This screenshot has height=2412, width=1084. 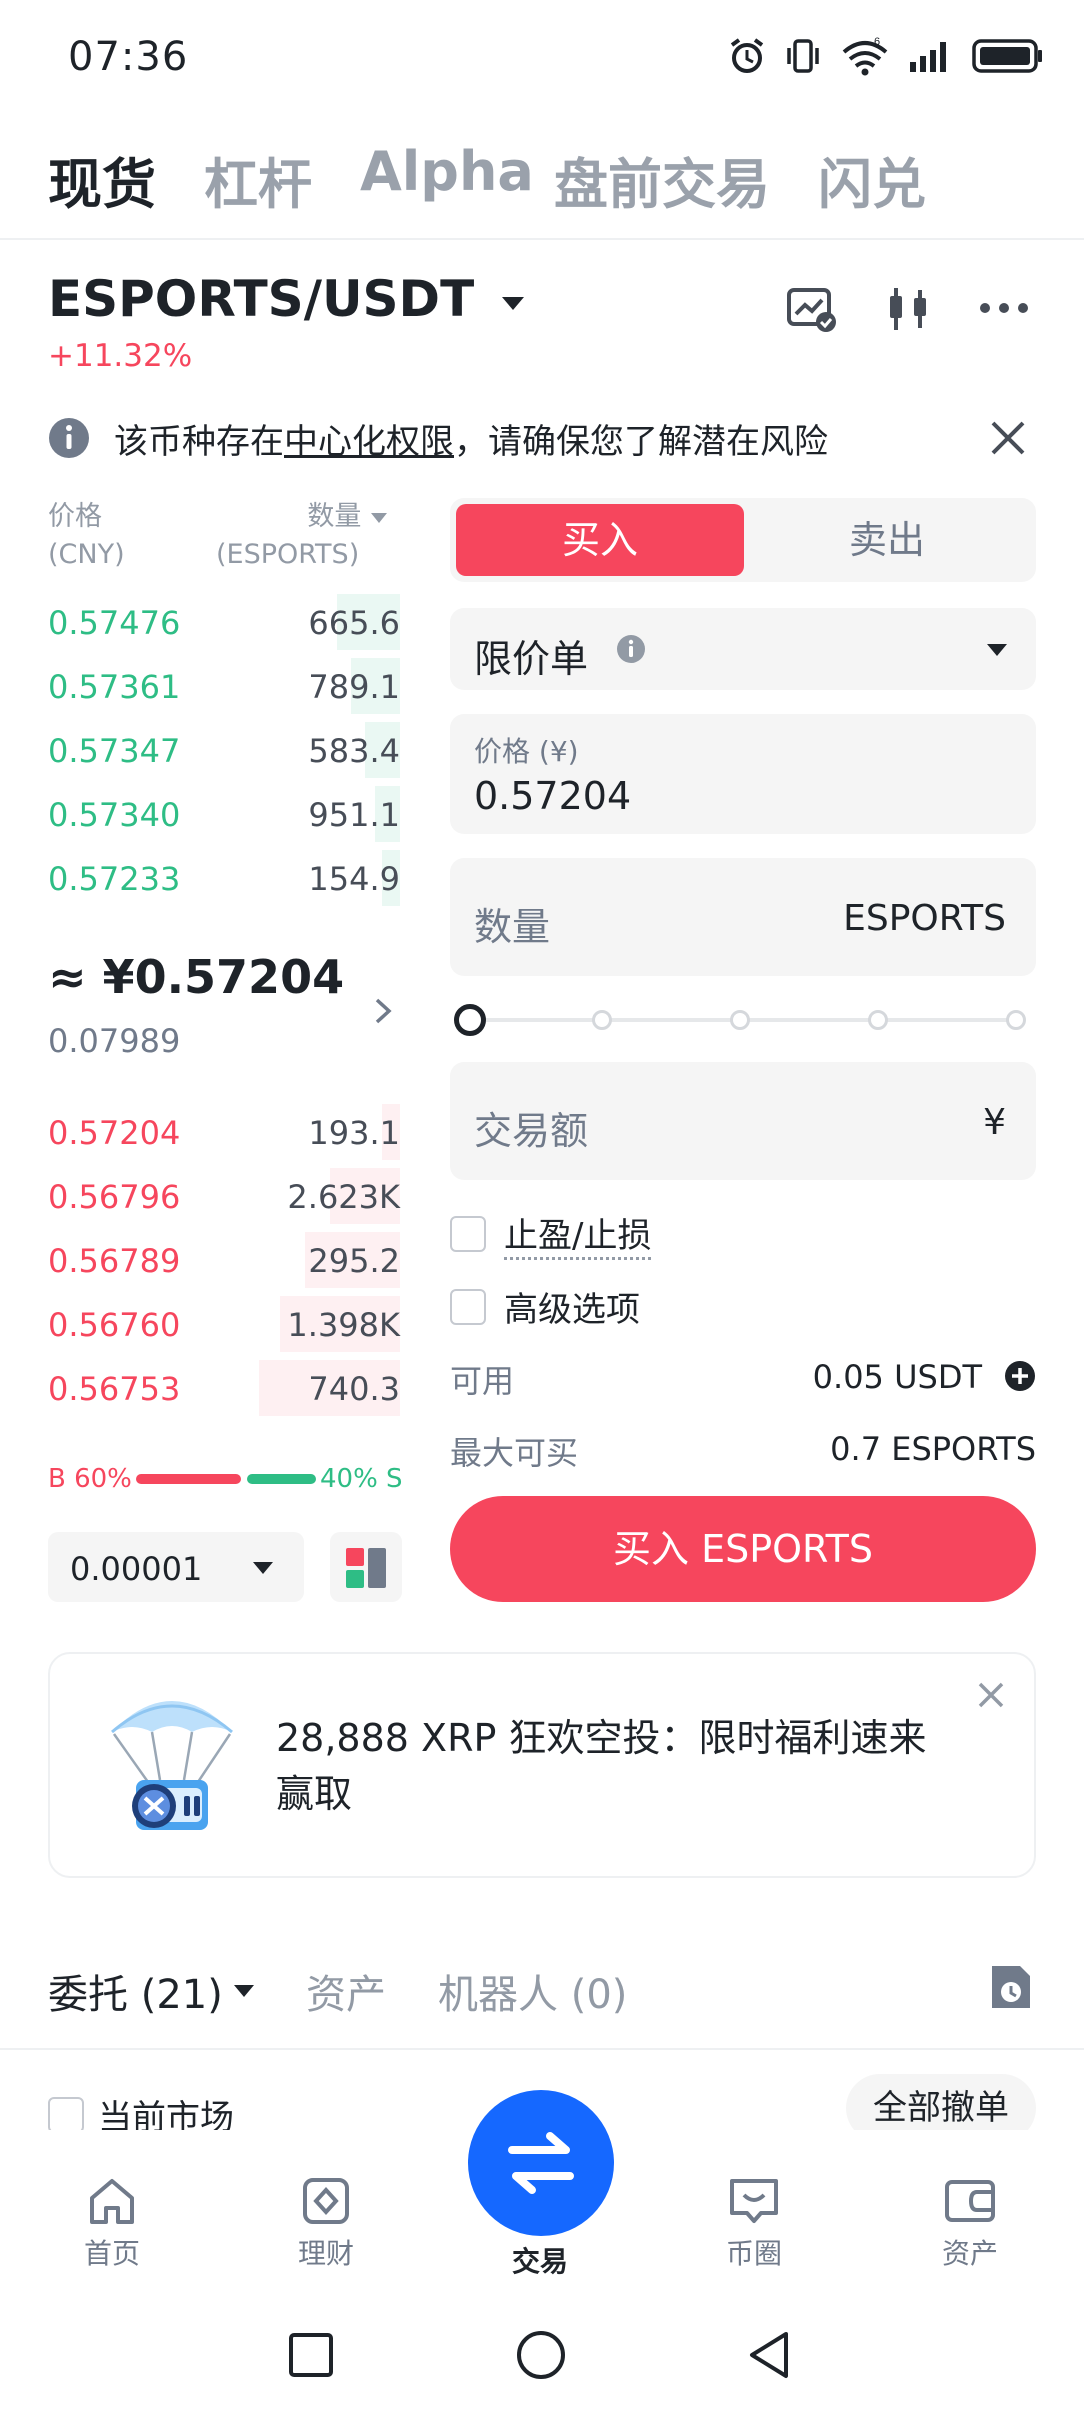 I want to click on home-circle-icon, so click(x=541, y=2357).